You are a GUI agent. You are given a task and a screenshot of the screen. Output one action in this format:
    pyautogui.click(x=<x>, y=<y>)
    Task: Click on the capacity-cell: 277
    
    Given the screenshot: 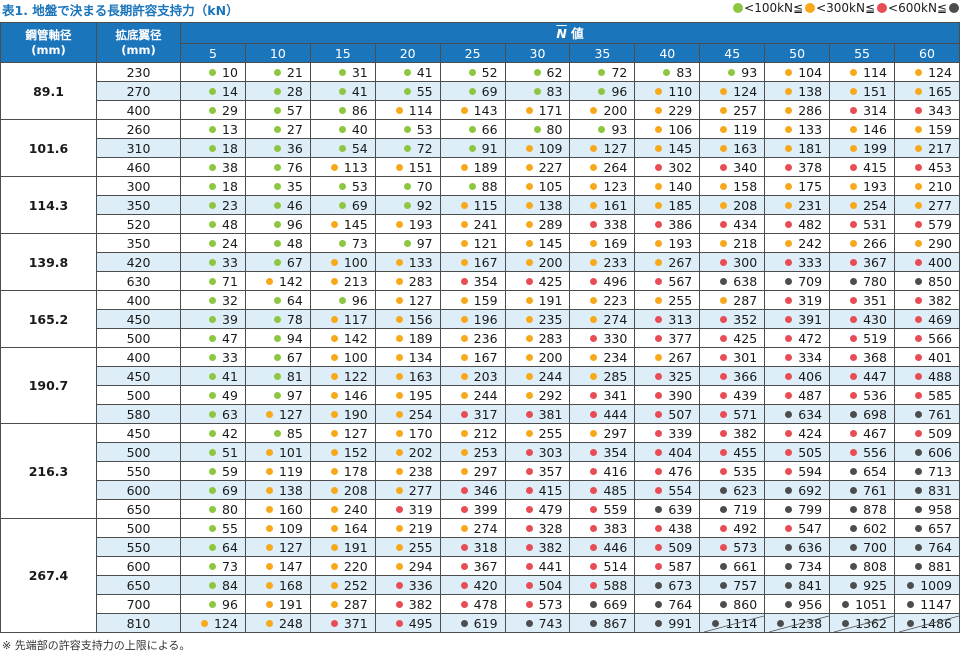 What is the action you would take?
    pyautogui.click(x=926, y=205)
    